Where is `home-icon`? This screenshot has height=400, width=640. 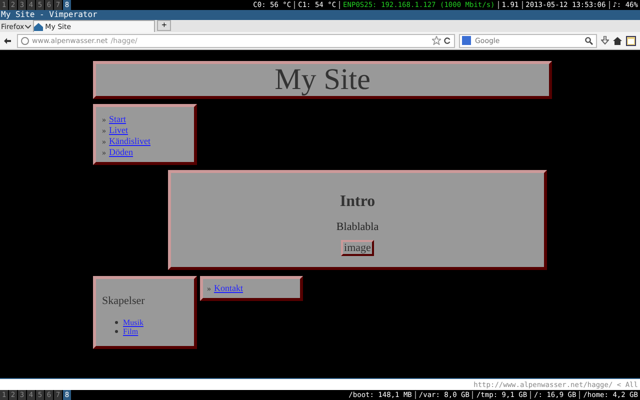
home-icon is located at coordinates (617, 40).